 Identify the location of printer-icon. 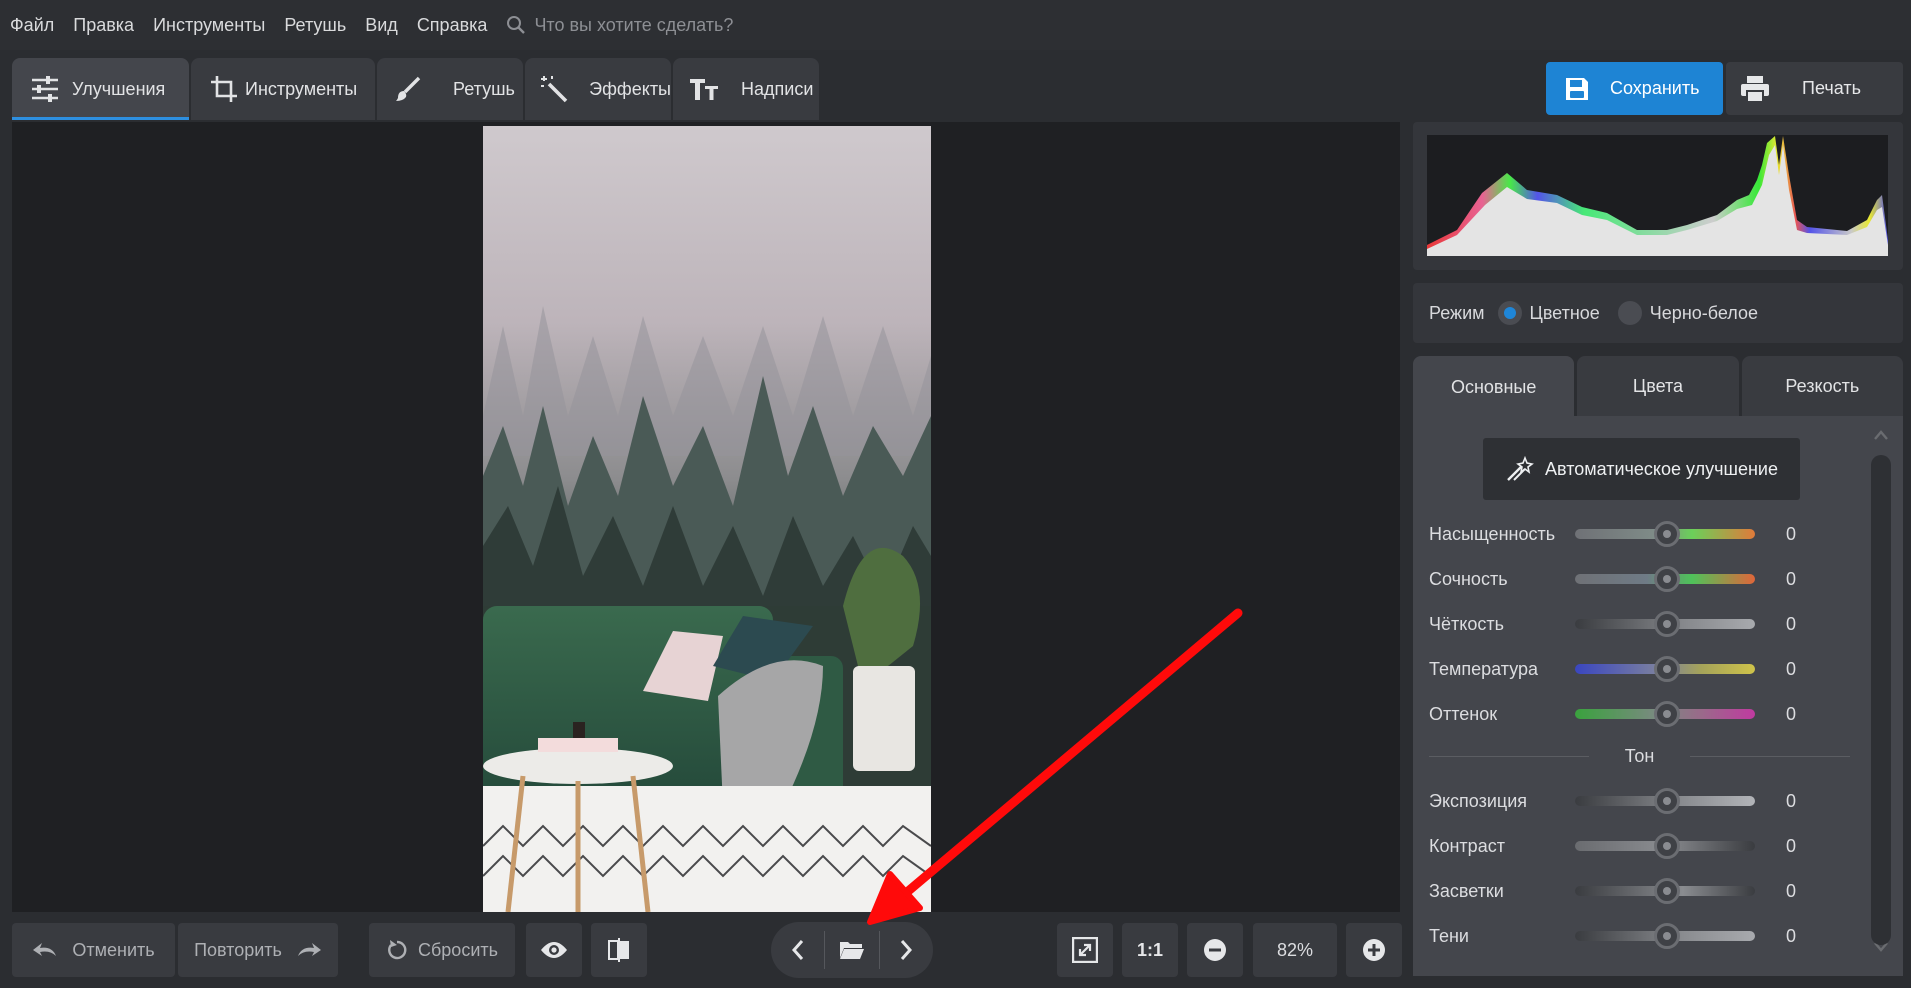
(1755, 89).